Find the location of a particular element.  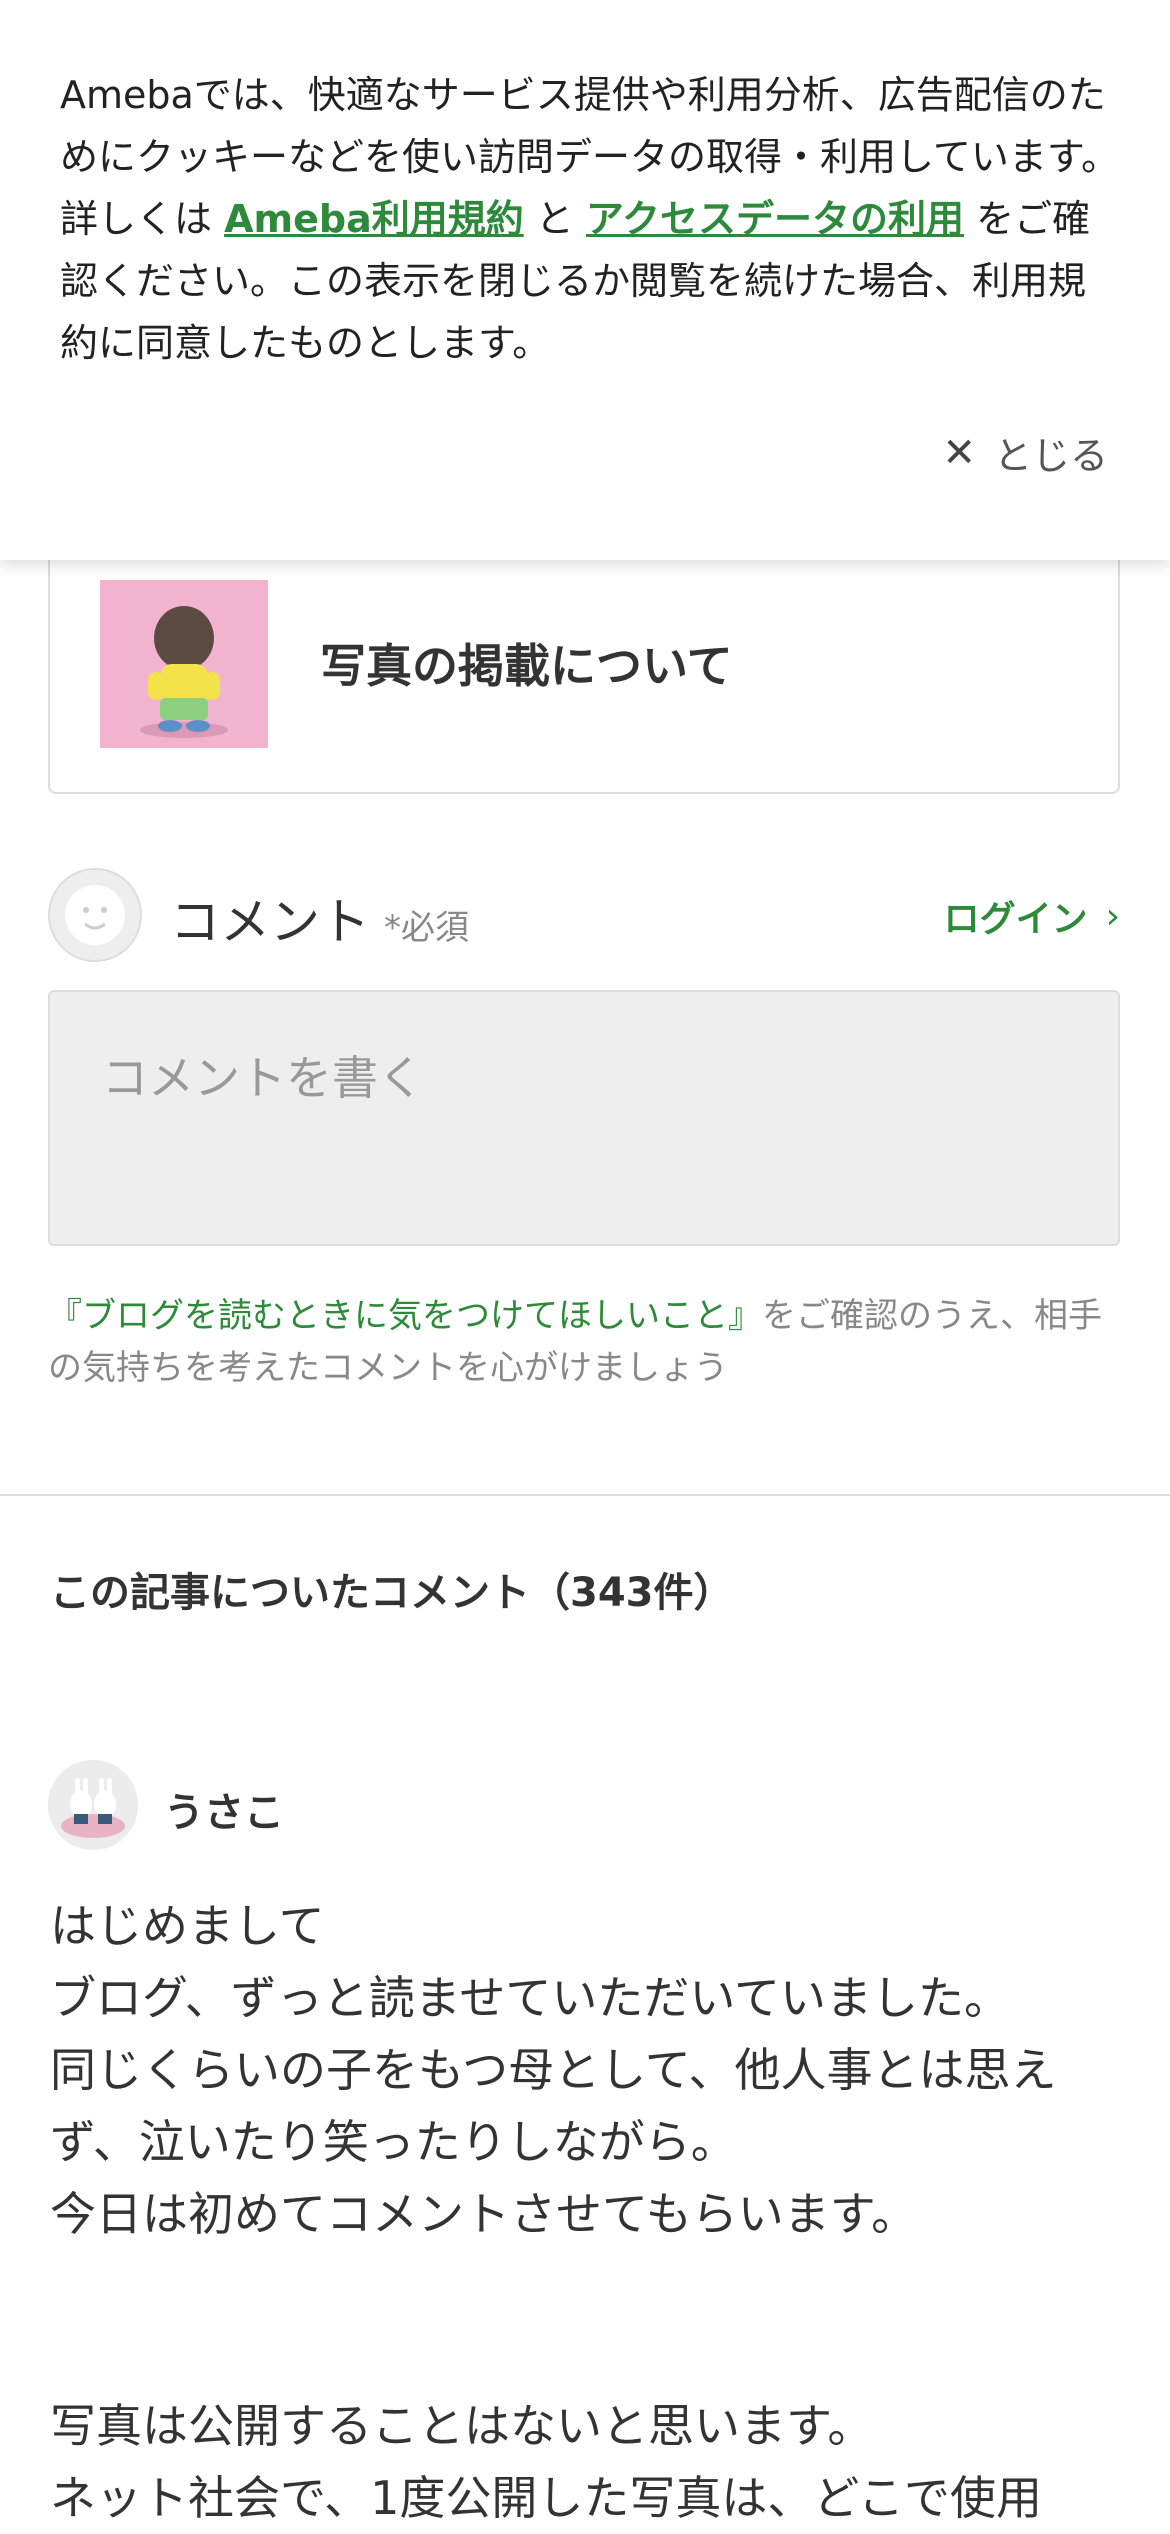

commenter-avatar is located at coordinates (93, 1805).